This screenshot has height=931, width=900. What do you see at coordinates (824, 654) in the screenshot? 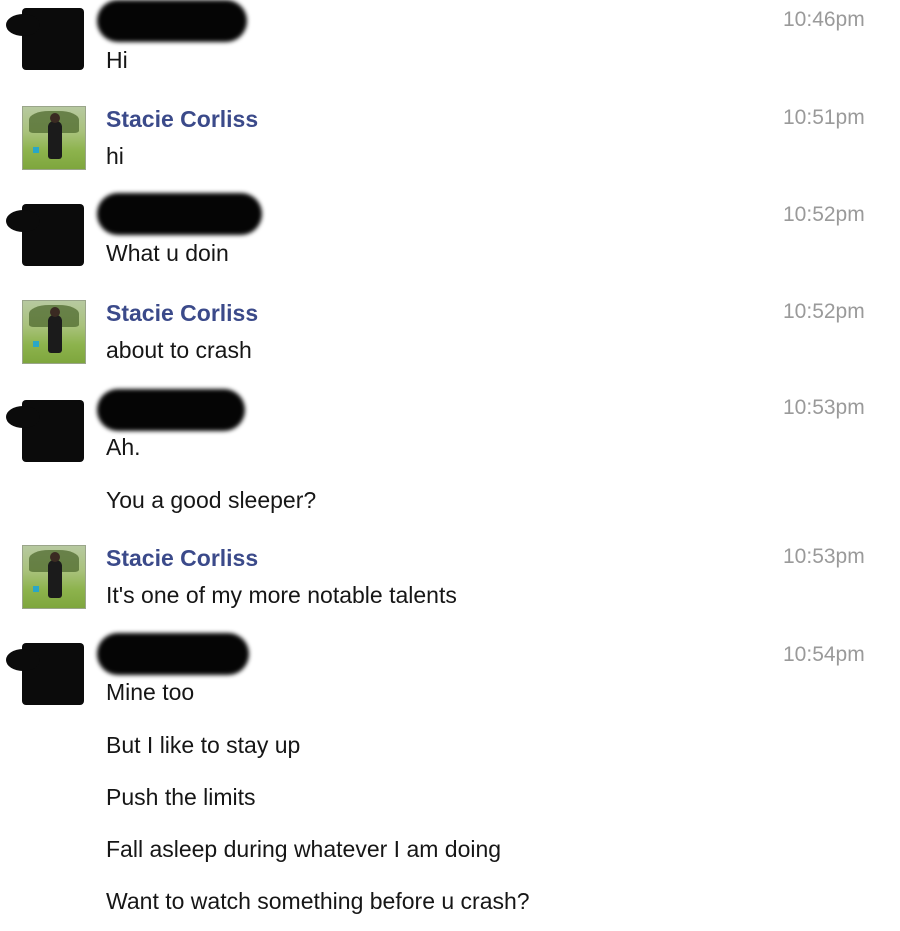
I see `message-timestamp: 10:54pm` at bounding box center [824, 654].